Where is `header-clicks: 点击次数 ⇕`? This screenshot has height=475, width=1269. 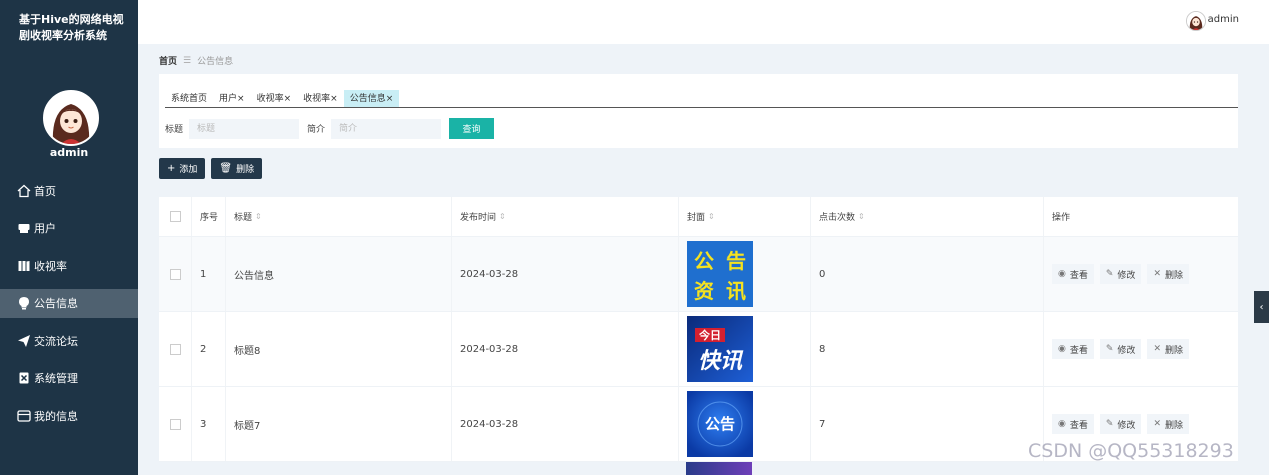 header-clicks: 点击次数 ⇕ is located at coordinates (927, 216).